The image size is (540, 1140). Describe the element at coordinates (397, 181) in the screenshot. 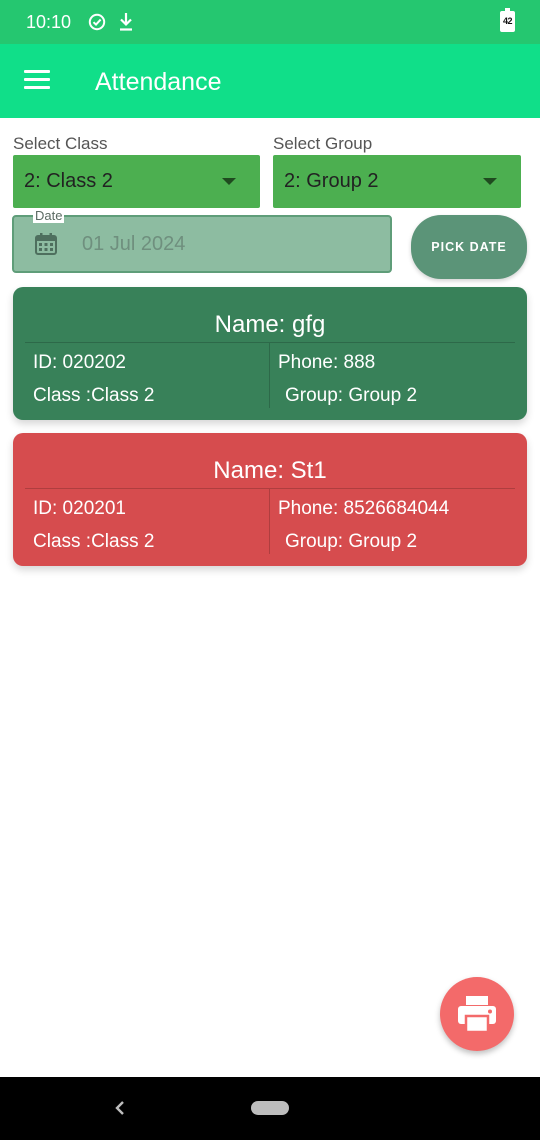

I see `group-dropdown: 2: Group 2` at that location.